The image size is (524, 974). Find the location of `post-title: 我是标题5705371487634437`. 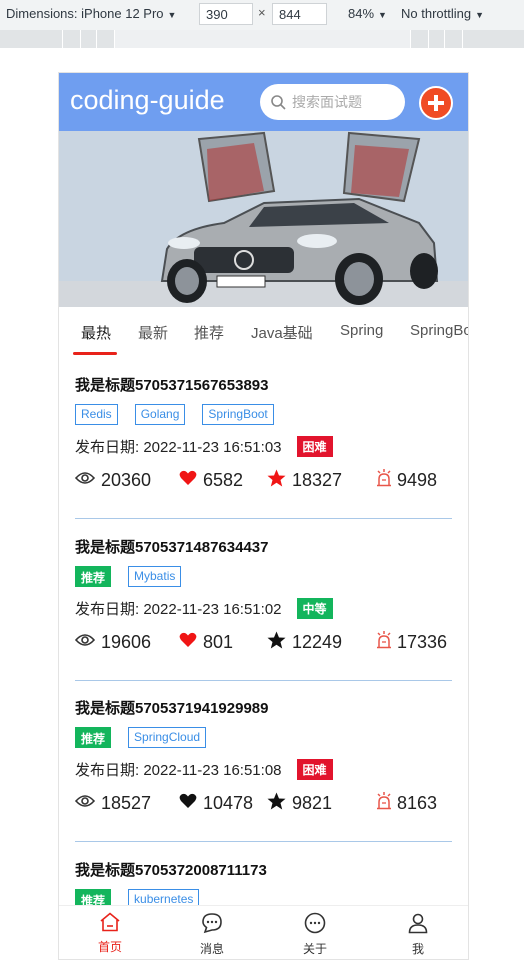

post-title: 我是标题5705371487634437 is located at coordinates (171, 546).